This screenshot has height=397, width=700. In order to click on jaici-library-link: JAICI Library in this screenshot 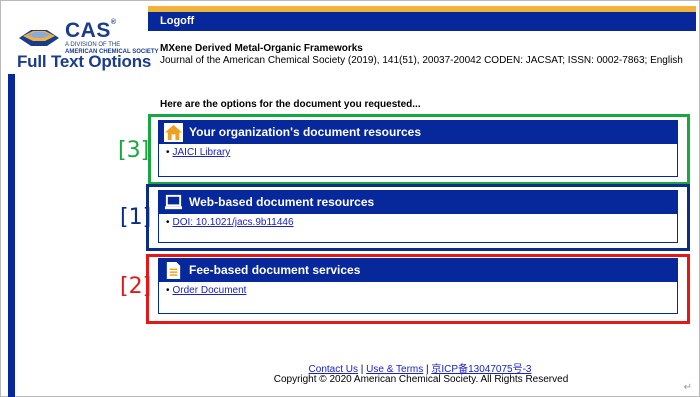, I will do `click(202, 152)`.